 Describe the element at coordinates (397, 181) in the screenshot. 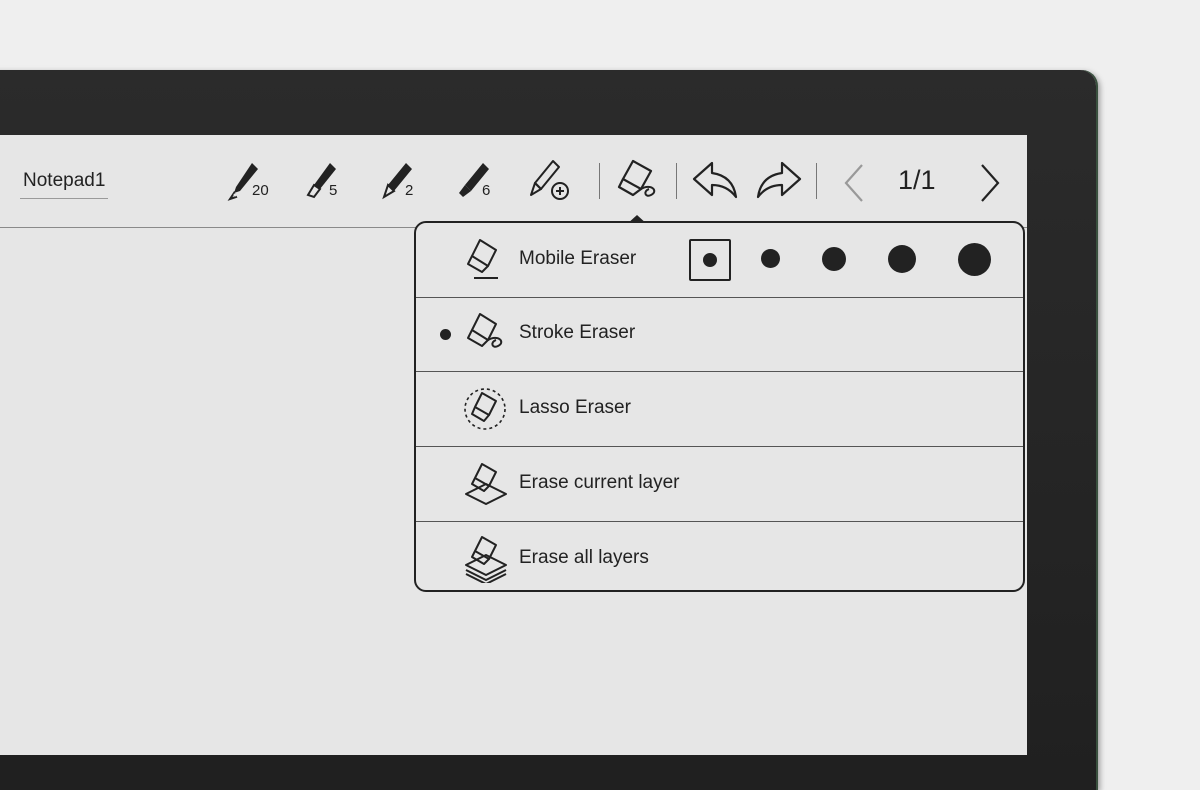

I see `pencil-icon` at that location.